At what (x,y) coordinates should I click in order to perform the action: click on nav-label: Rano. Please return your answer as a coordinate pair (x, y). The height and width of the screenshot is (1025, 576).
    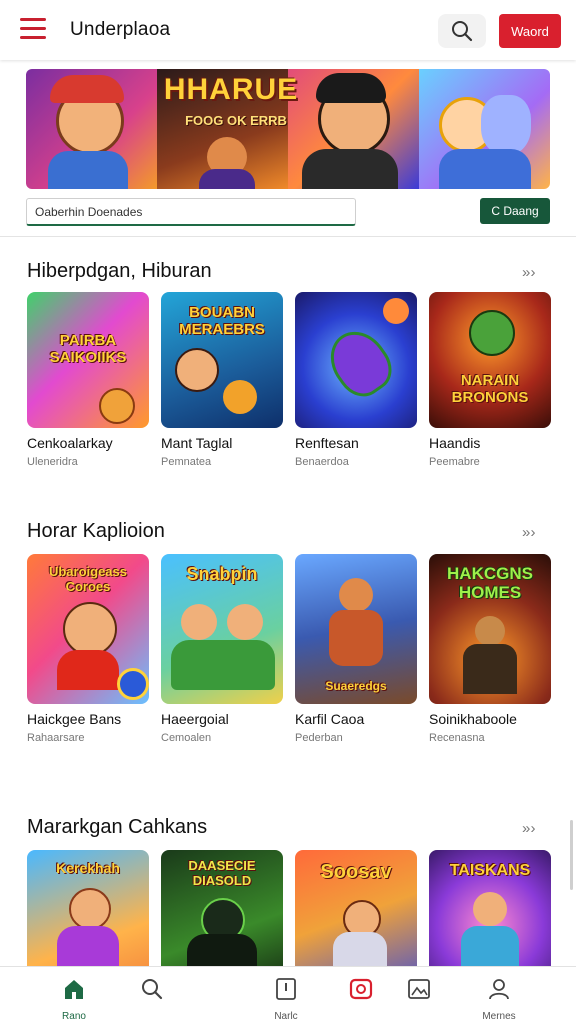
    Looking at the image, I should click on (74, 1016).